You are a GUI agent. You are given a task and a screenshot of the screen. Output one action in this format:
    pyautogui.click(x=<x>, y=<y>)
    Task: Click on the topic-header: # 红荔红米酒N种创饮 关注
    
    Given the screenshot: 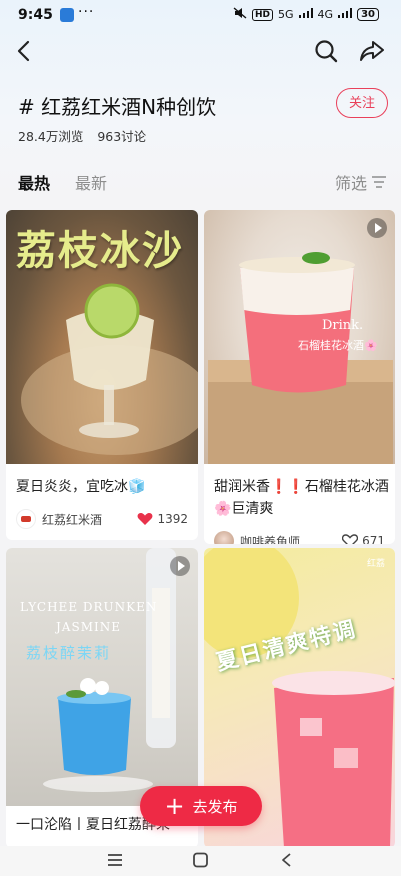 What is the action you would take?
    pyautogui.click(x=203, y=106)
    